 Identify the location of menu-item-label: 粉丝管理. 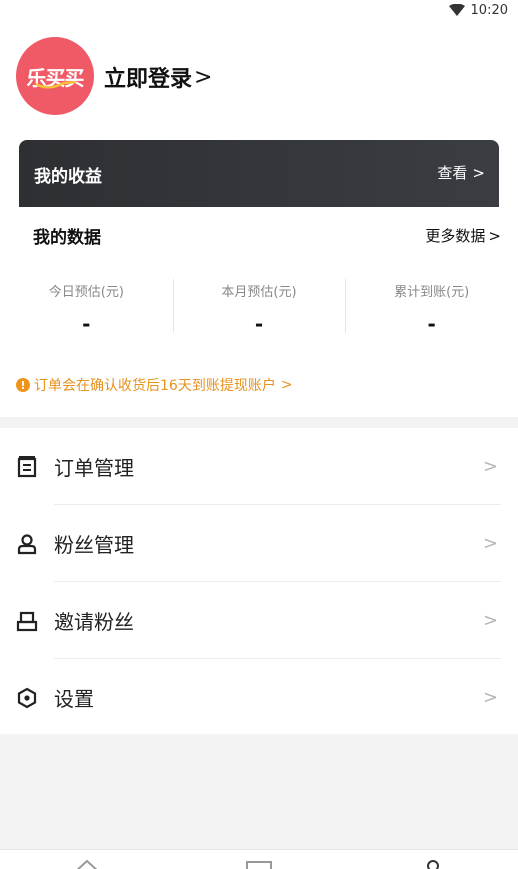
(94, 545).